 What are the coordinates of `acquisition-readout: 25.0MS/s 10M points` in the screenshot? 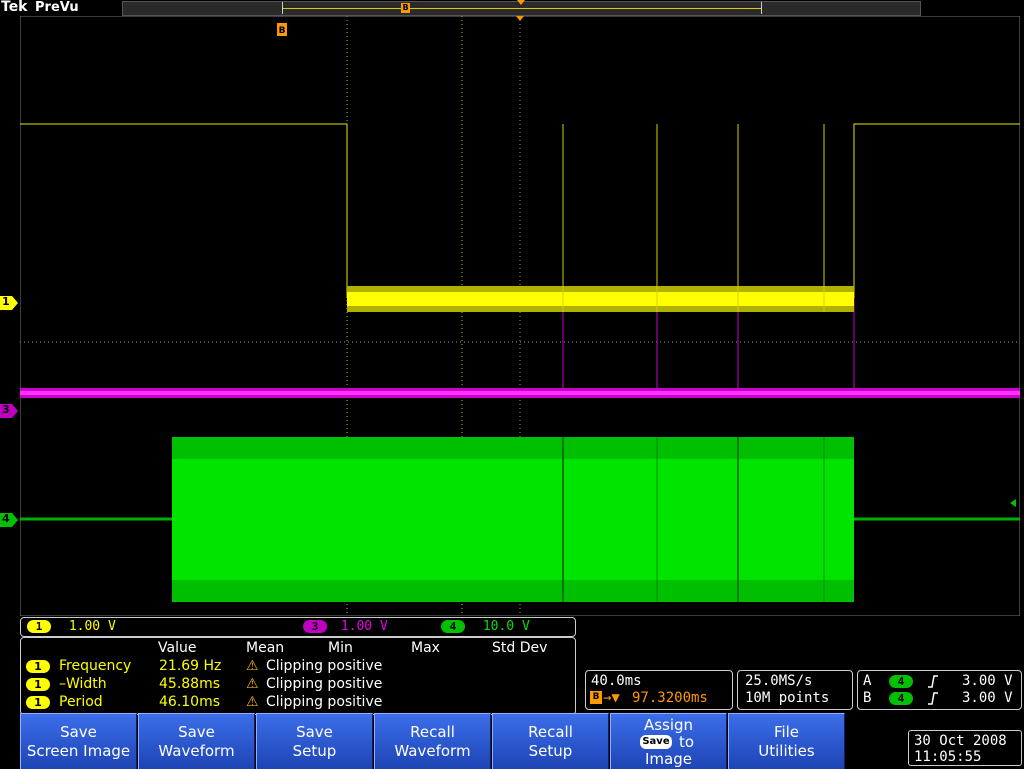 It's located at (795, 690).